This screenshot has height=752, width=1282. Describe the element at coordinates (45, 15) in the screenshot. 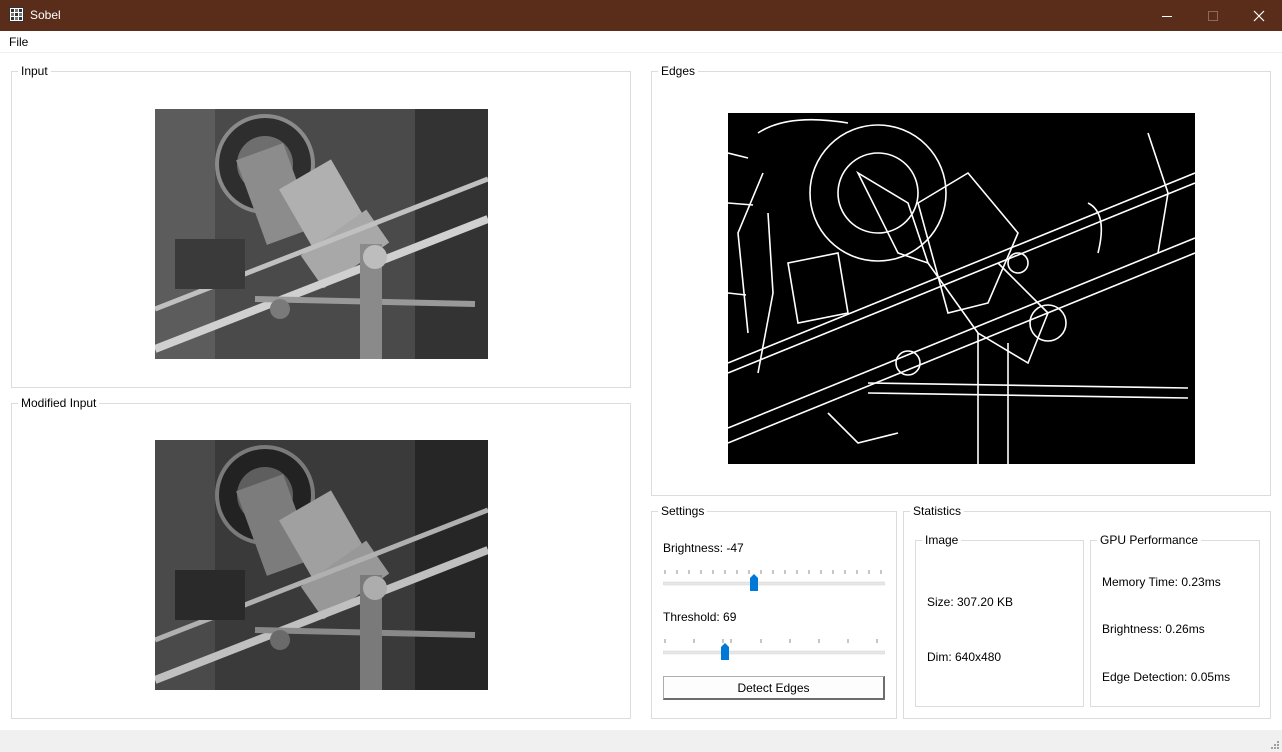

I see `window-title: Sobel` at that location.